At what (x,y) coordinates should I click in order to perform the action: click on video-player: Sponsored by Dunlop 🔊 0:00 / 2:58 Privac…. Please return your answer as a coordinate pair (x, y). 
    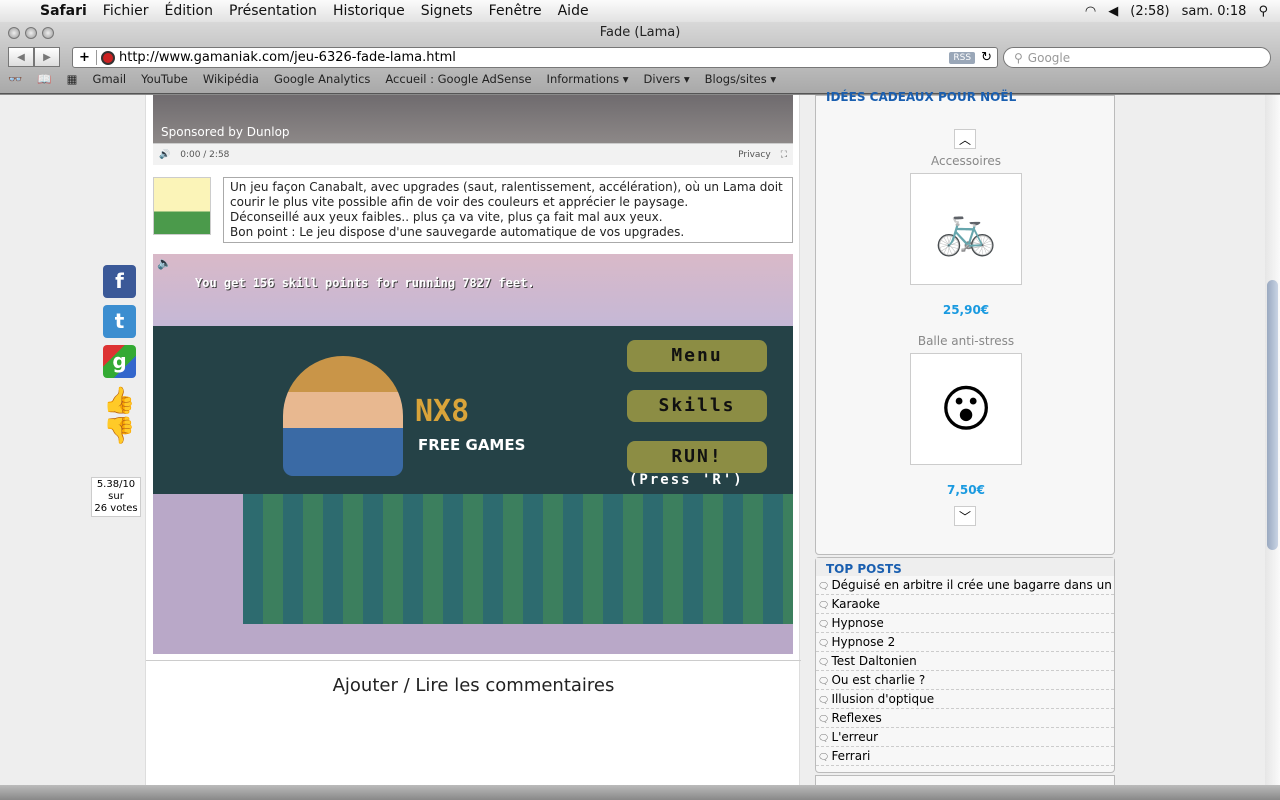
    Looking at the image, I should click on (473, 130).